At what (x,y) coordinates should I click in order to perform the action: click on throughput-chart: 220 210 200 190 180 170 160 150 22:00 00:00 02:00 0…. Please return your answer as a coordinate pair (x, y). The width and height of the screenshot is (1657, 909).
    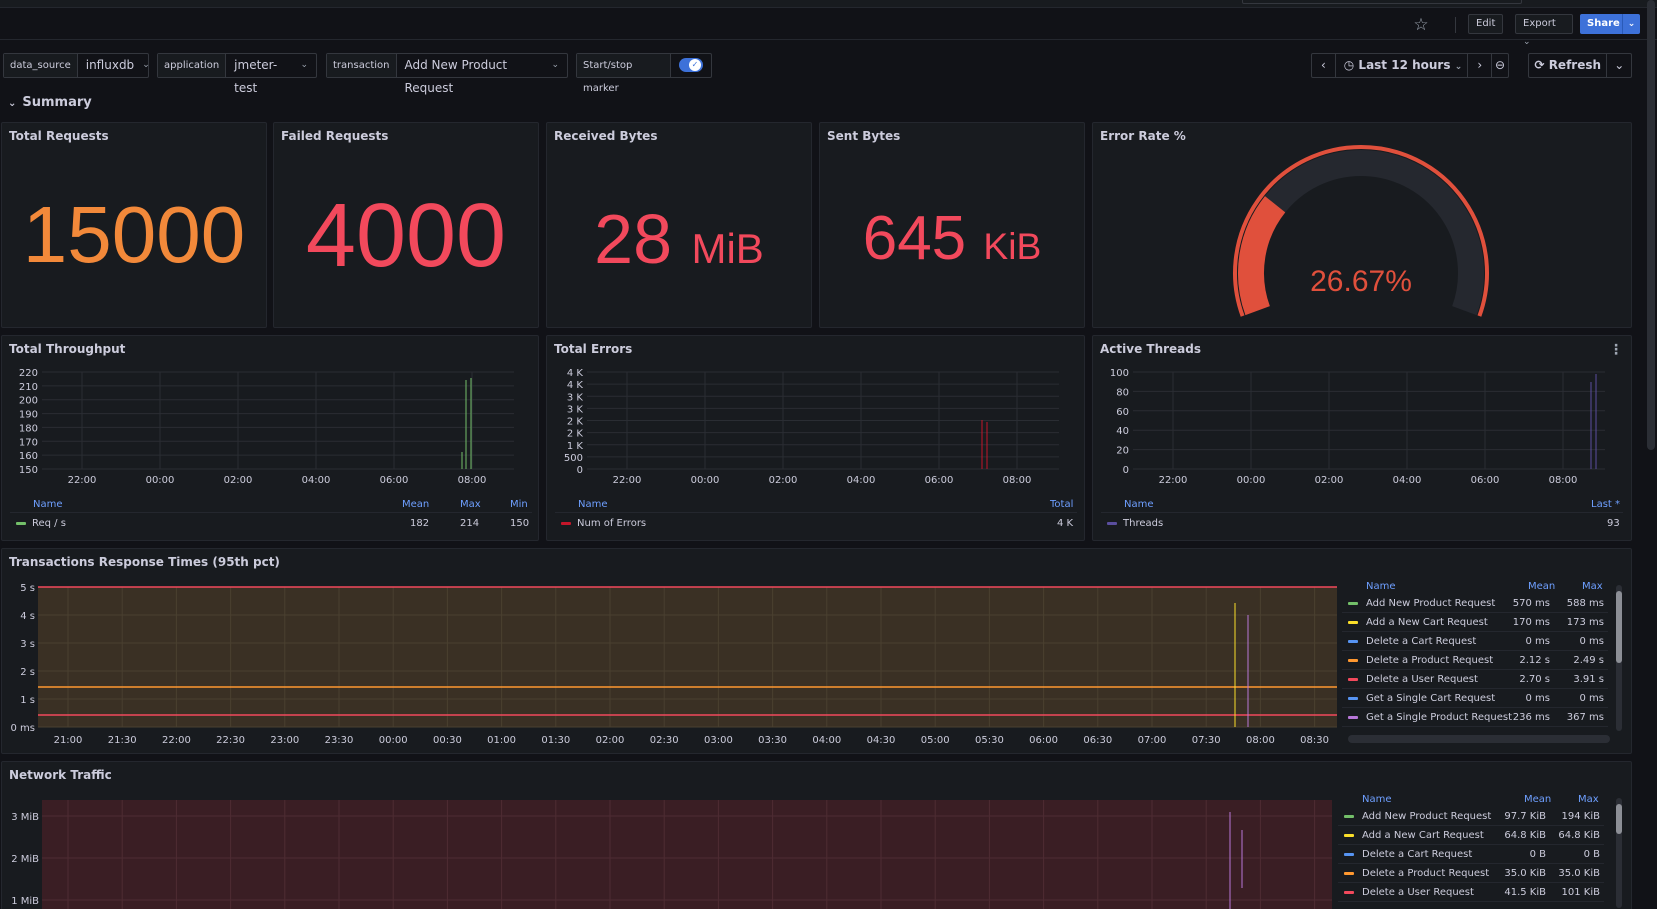
    Looking at the image, I should click on (266, 427).